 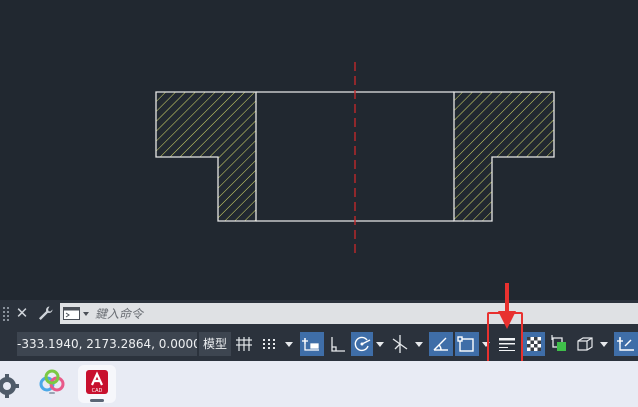 I want to click on drag-grip-icon, so click(x=6, y=314).